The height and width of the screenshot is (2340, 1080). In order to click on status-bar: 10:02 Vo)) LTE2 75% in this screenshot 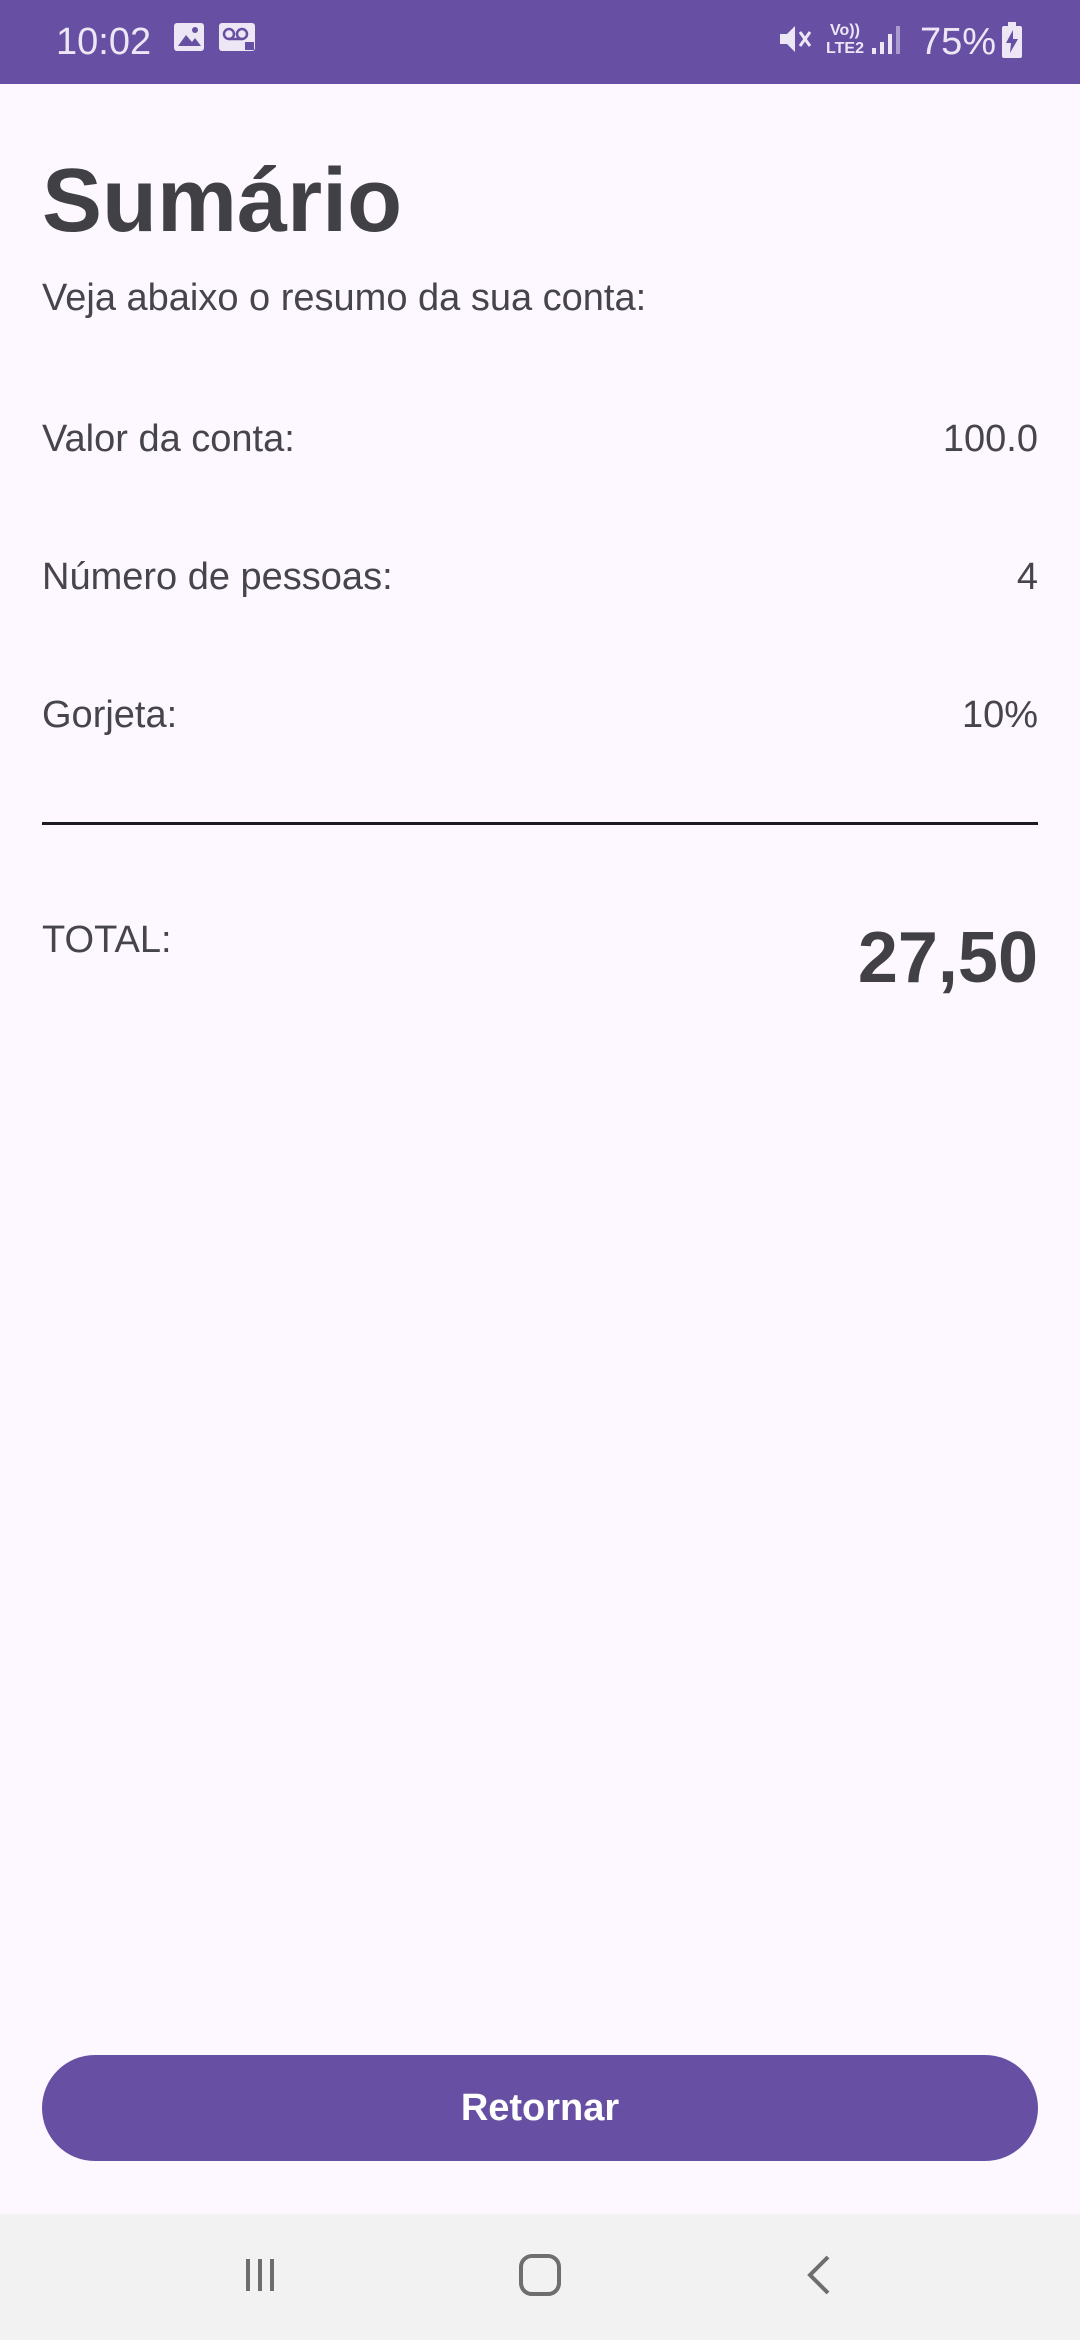, I will do `click(540, 42)`.